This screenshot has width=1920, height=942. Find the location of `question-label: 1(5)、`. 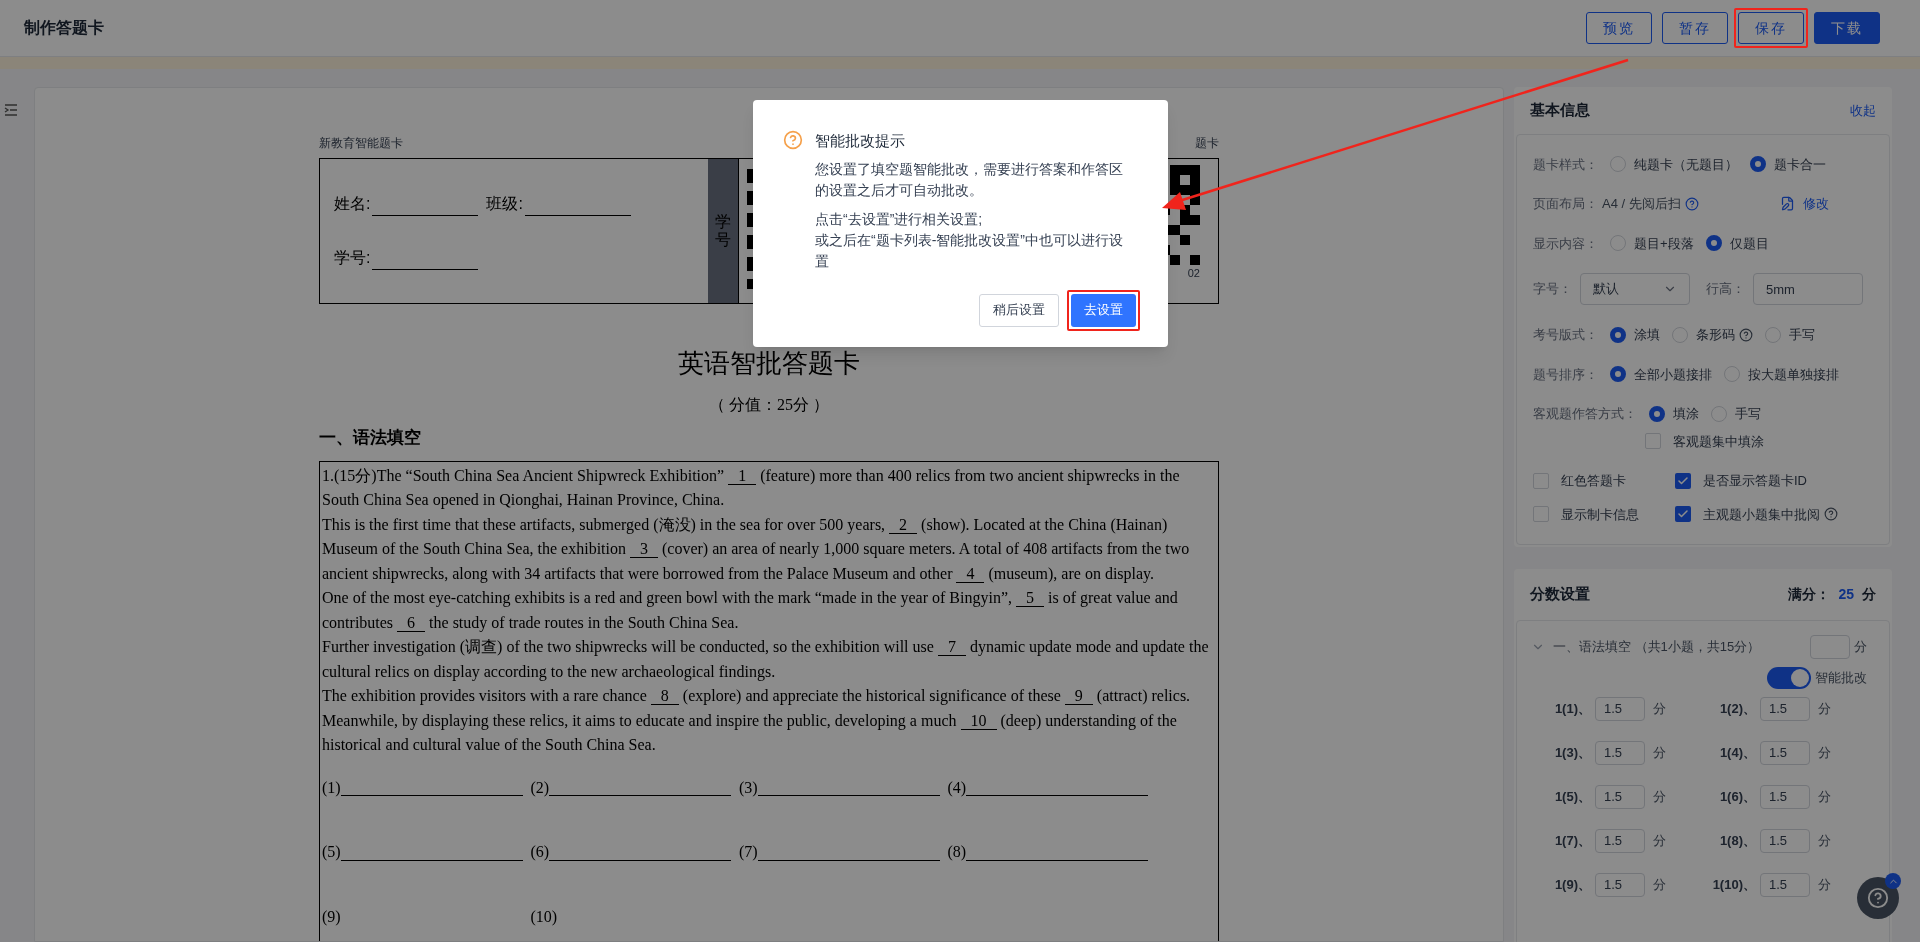

question-label: 1(5)、 is located at coordinates (1572, 796).